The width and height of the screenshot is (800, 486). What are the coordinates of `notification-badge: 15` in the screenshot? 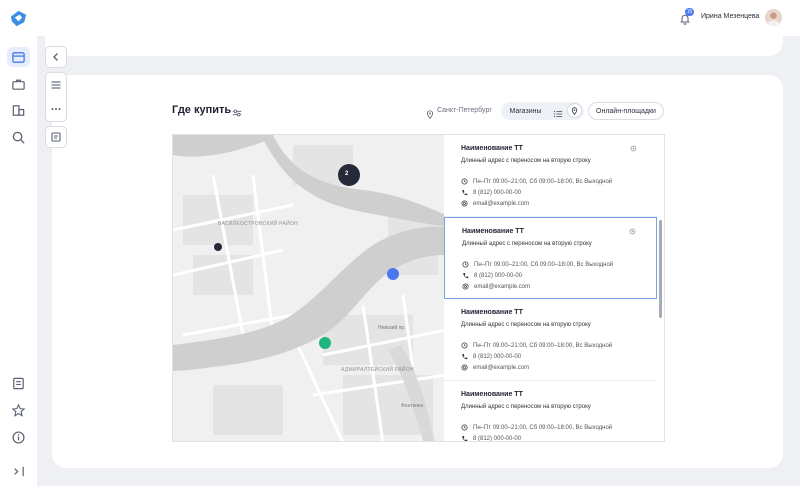 It's located at (689, 12).